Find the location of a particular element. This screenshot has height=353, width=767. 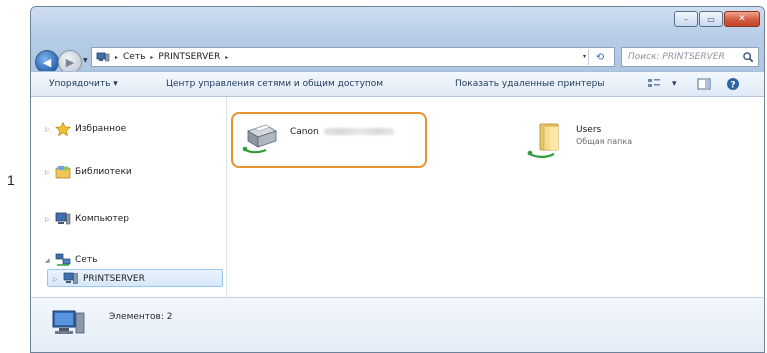

step-number: 1 is located at coordinates (11, 180).